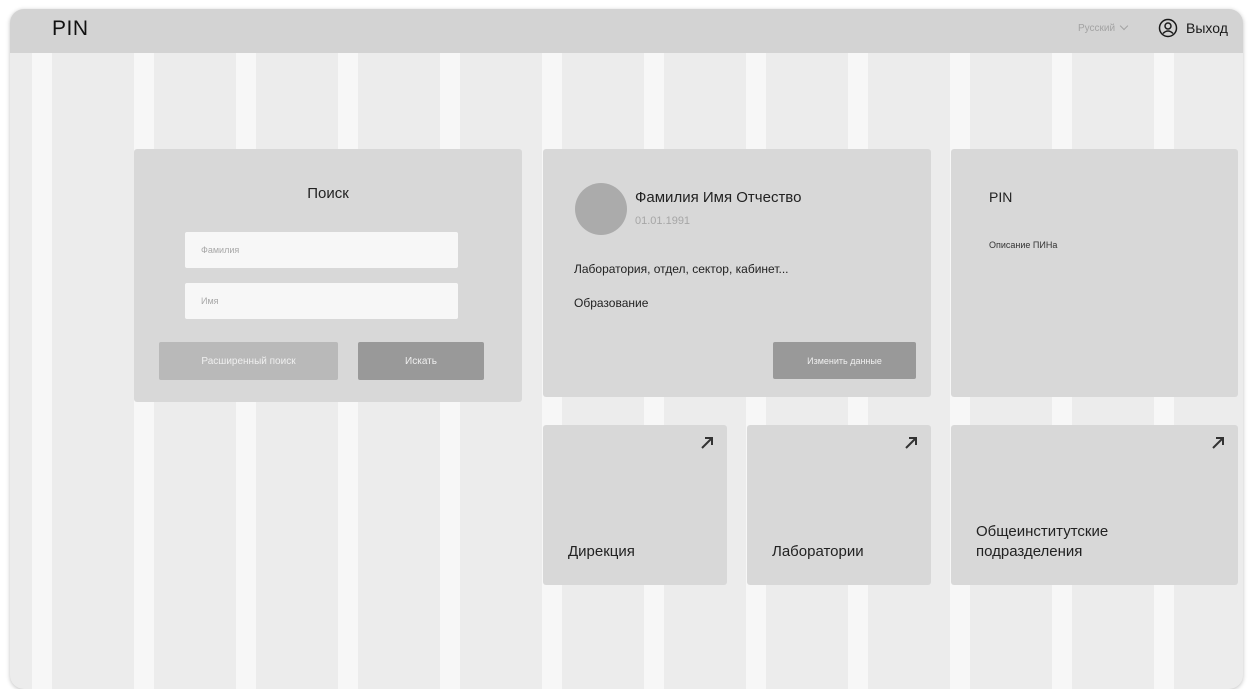 This screenshot has width=1253, height=689. I want to click on tile-label: Лаборатории, so click(818, 551).